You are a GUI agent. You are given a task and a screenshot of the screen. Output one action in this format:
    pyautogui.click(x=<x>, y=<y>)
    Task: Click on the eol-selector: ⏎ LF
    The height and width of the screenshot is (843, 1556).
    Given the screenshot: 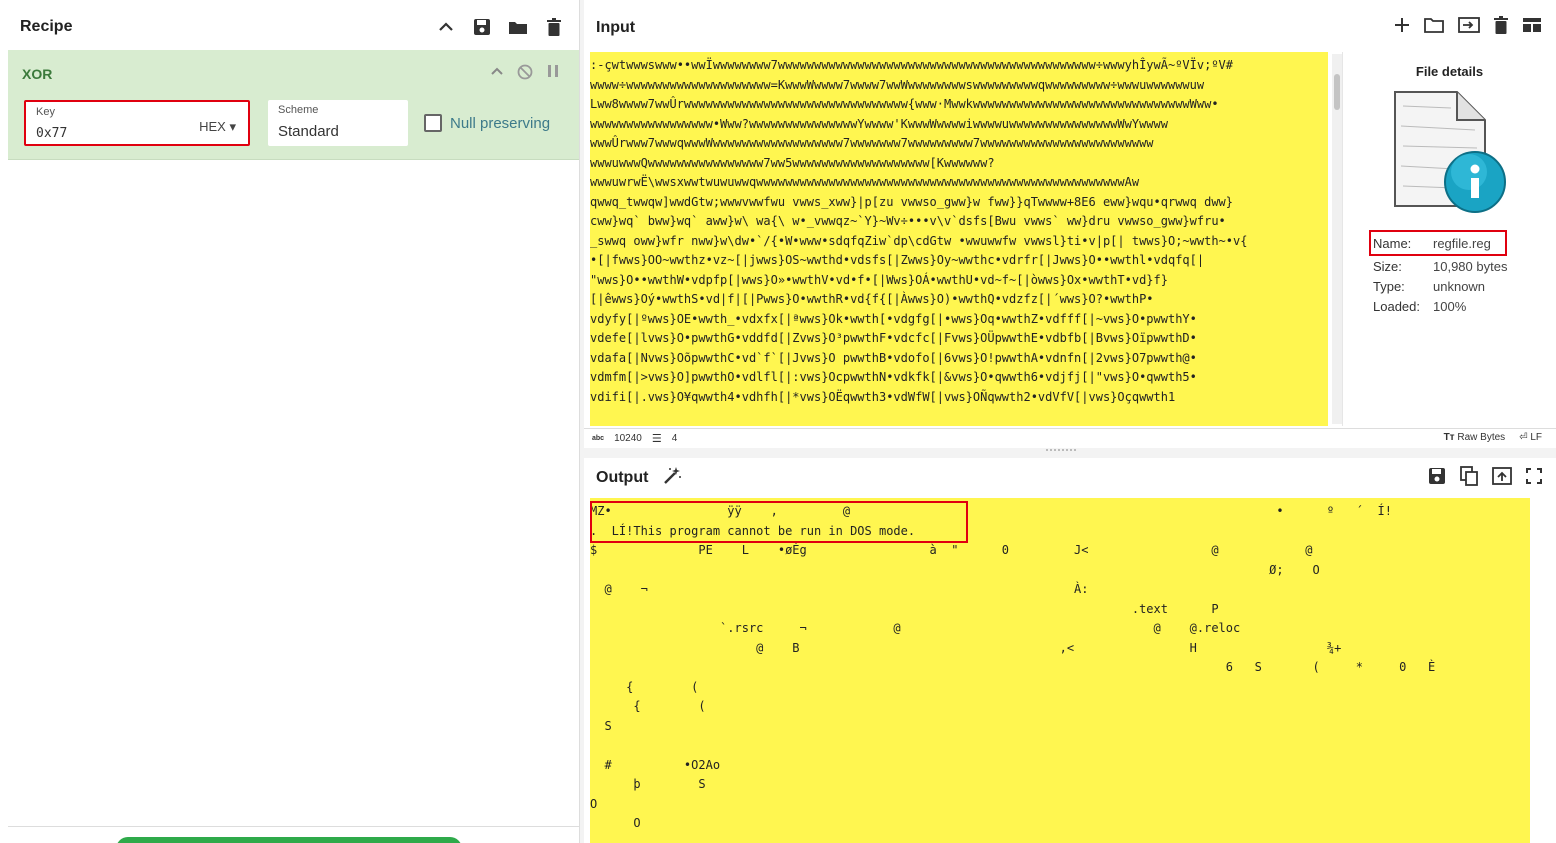 What is the action you would take?
    pyautogui.click(x=1530, y=437)
    